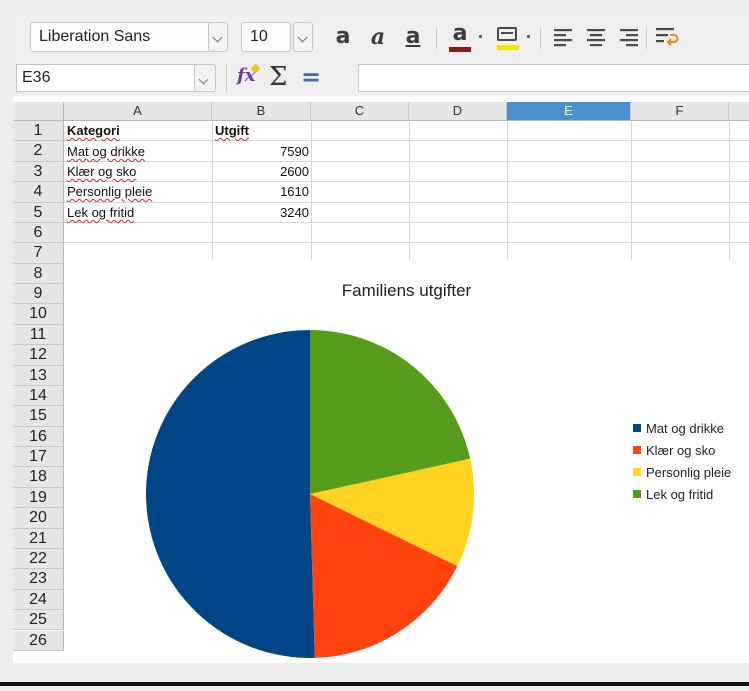 The width and height of the screenshot is (749, 691). Describe the element at coordinates (106, 151) in the screenshot. I see `cell-a2-text: Mat og drikke` at that location.